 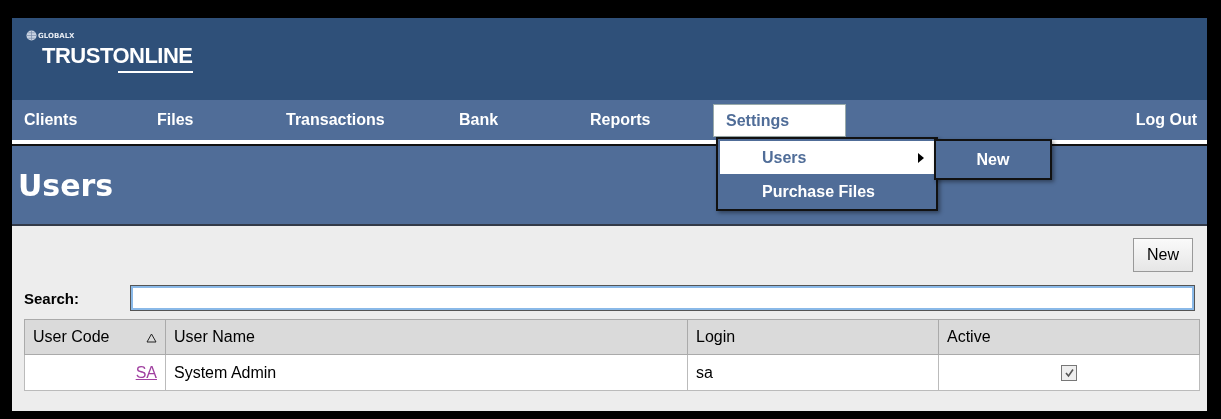 I want to click on table-cell: sa, so click(x=813, y=372).